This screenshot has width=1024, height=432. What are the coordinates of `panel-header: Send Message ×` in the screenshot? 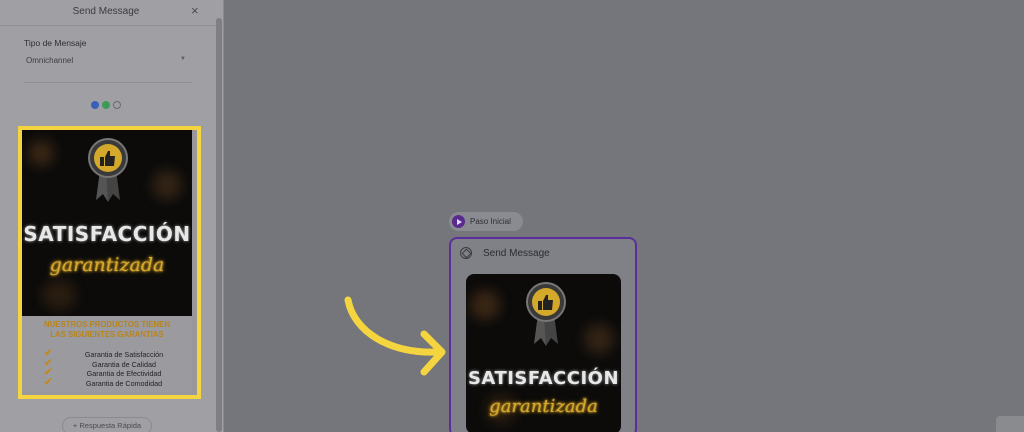 It's located at (112, 13).